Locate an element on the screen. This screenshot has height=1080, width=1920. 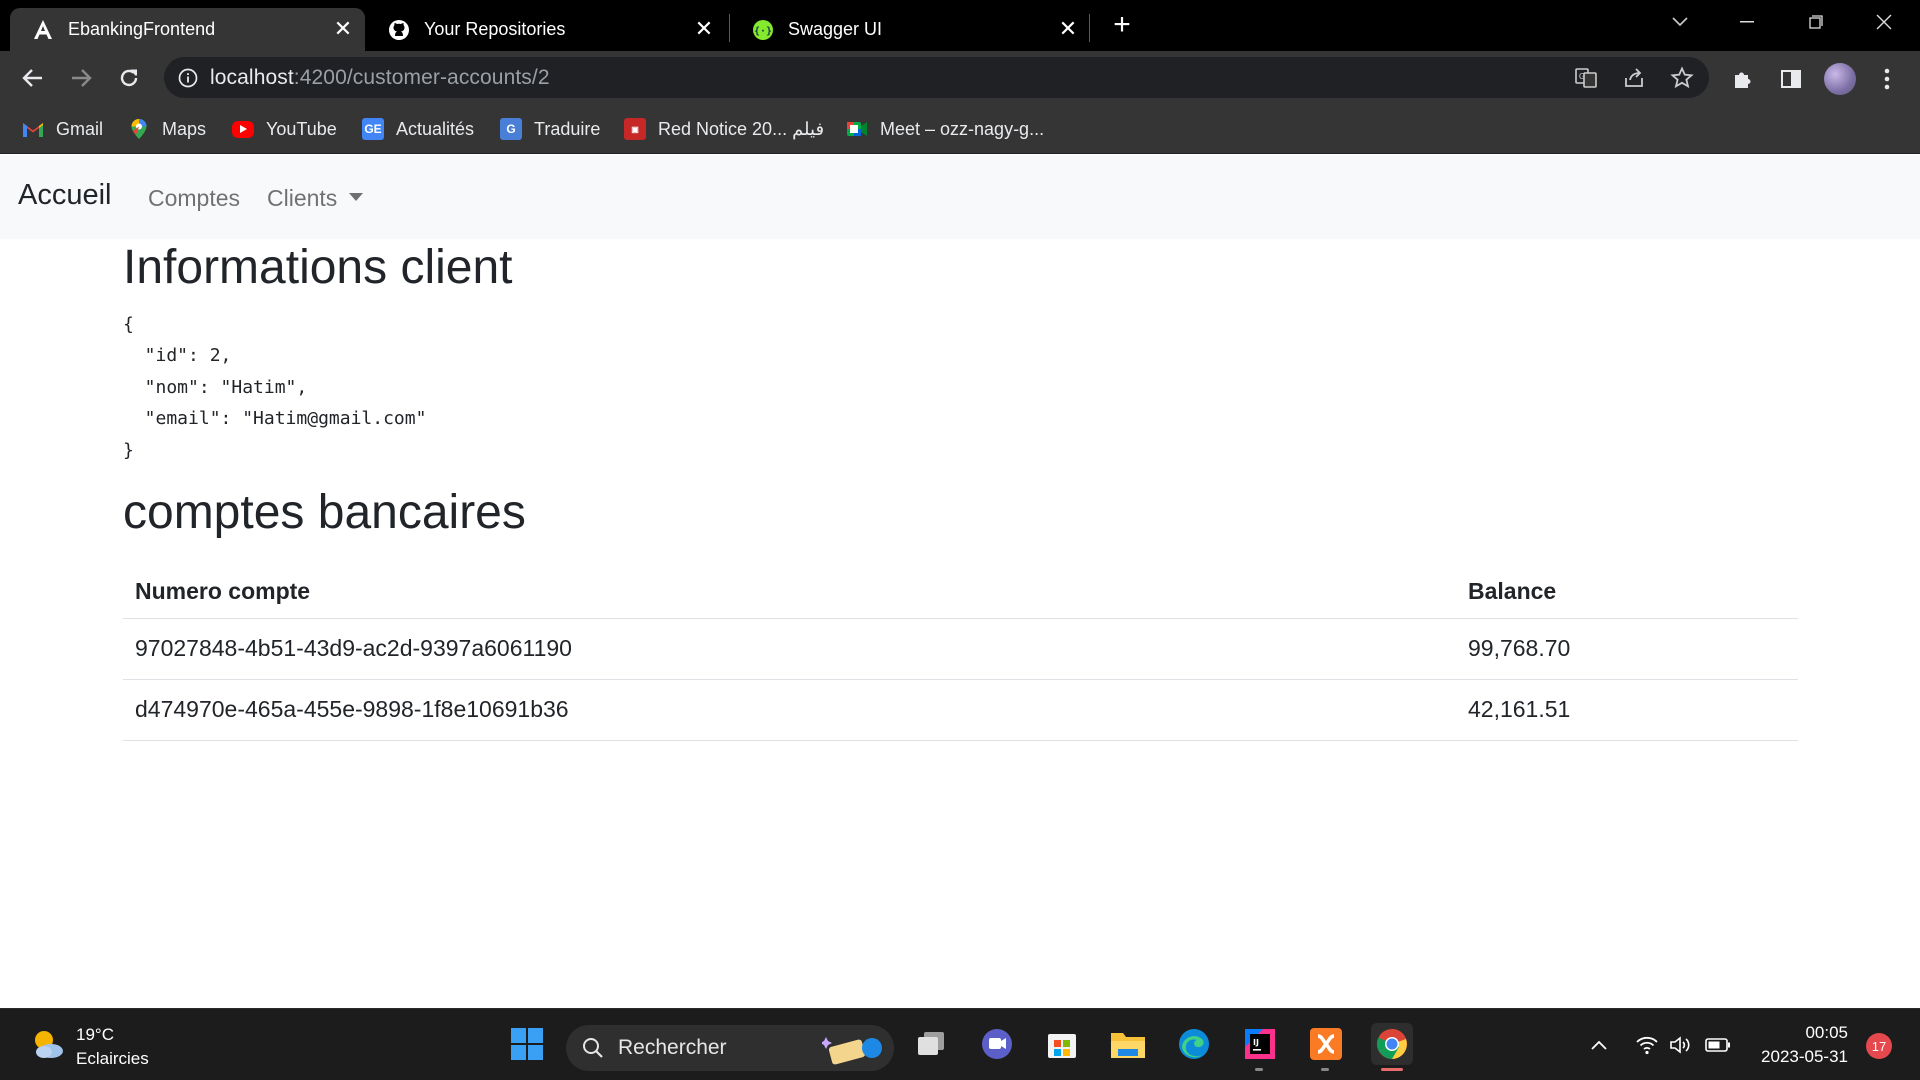
clock-date: 2023-05-31 is located at coordinates (1804, 1056).